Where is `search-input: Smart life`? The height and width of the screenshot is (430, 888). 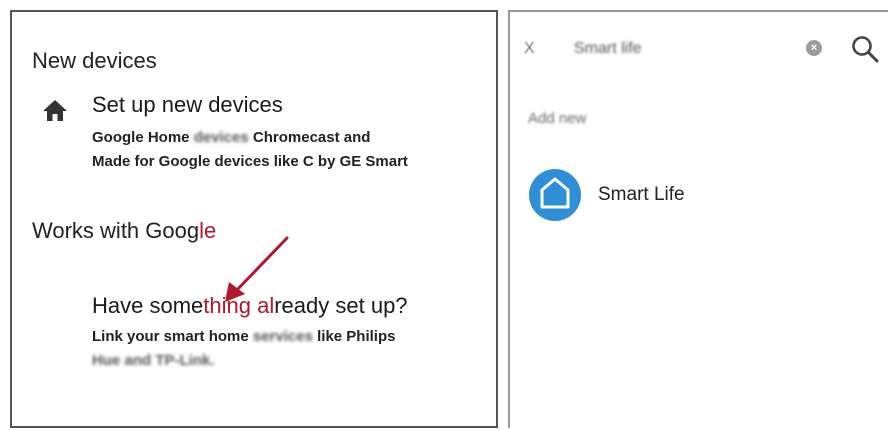
search-input: Smart life is located at coordinates (608, 49).